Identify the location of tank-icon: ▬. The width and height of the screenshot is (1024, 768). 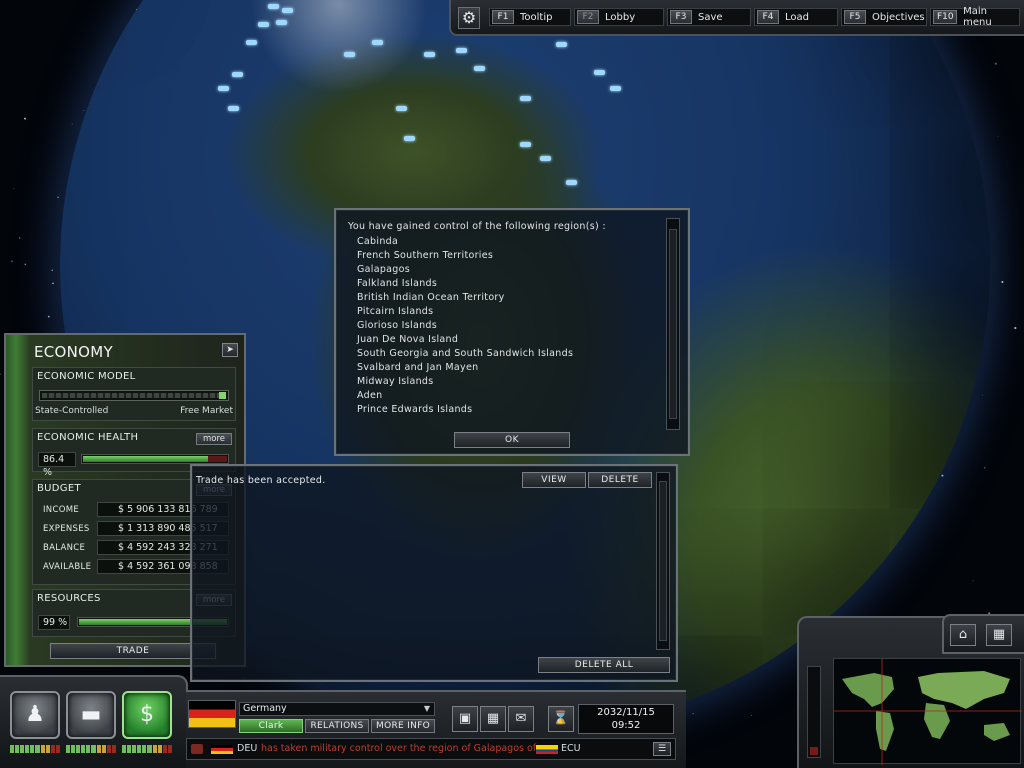
(91, 714).